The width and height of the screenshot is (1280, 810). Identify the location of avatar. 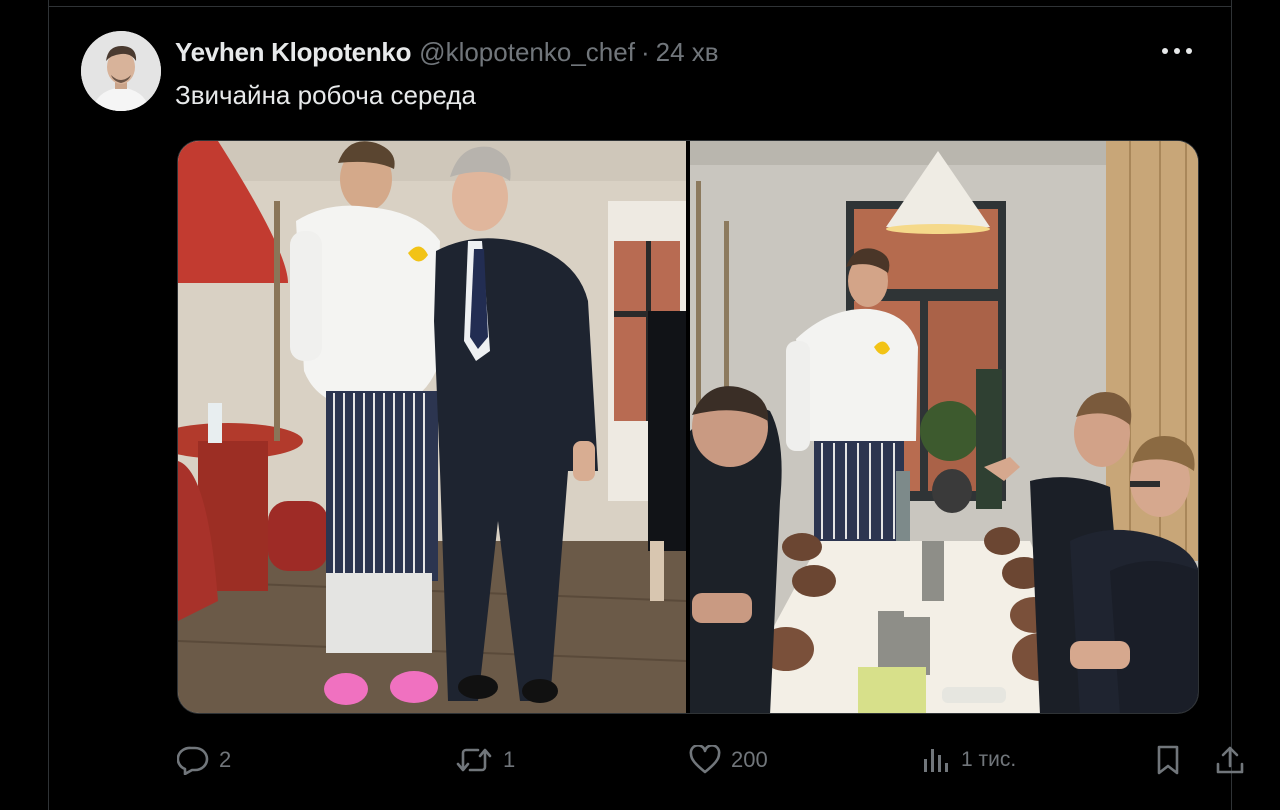
(121, 71).